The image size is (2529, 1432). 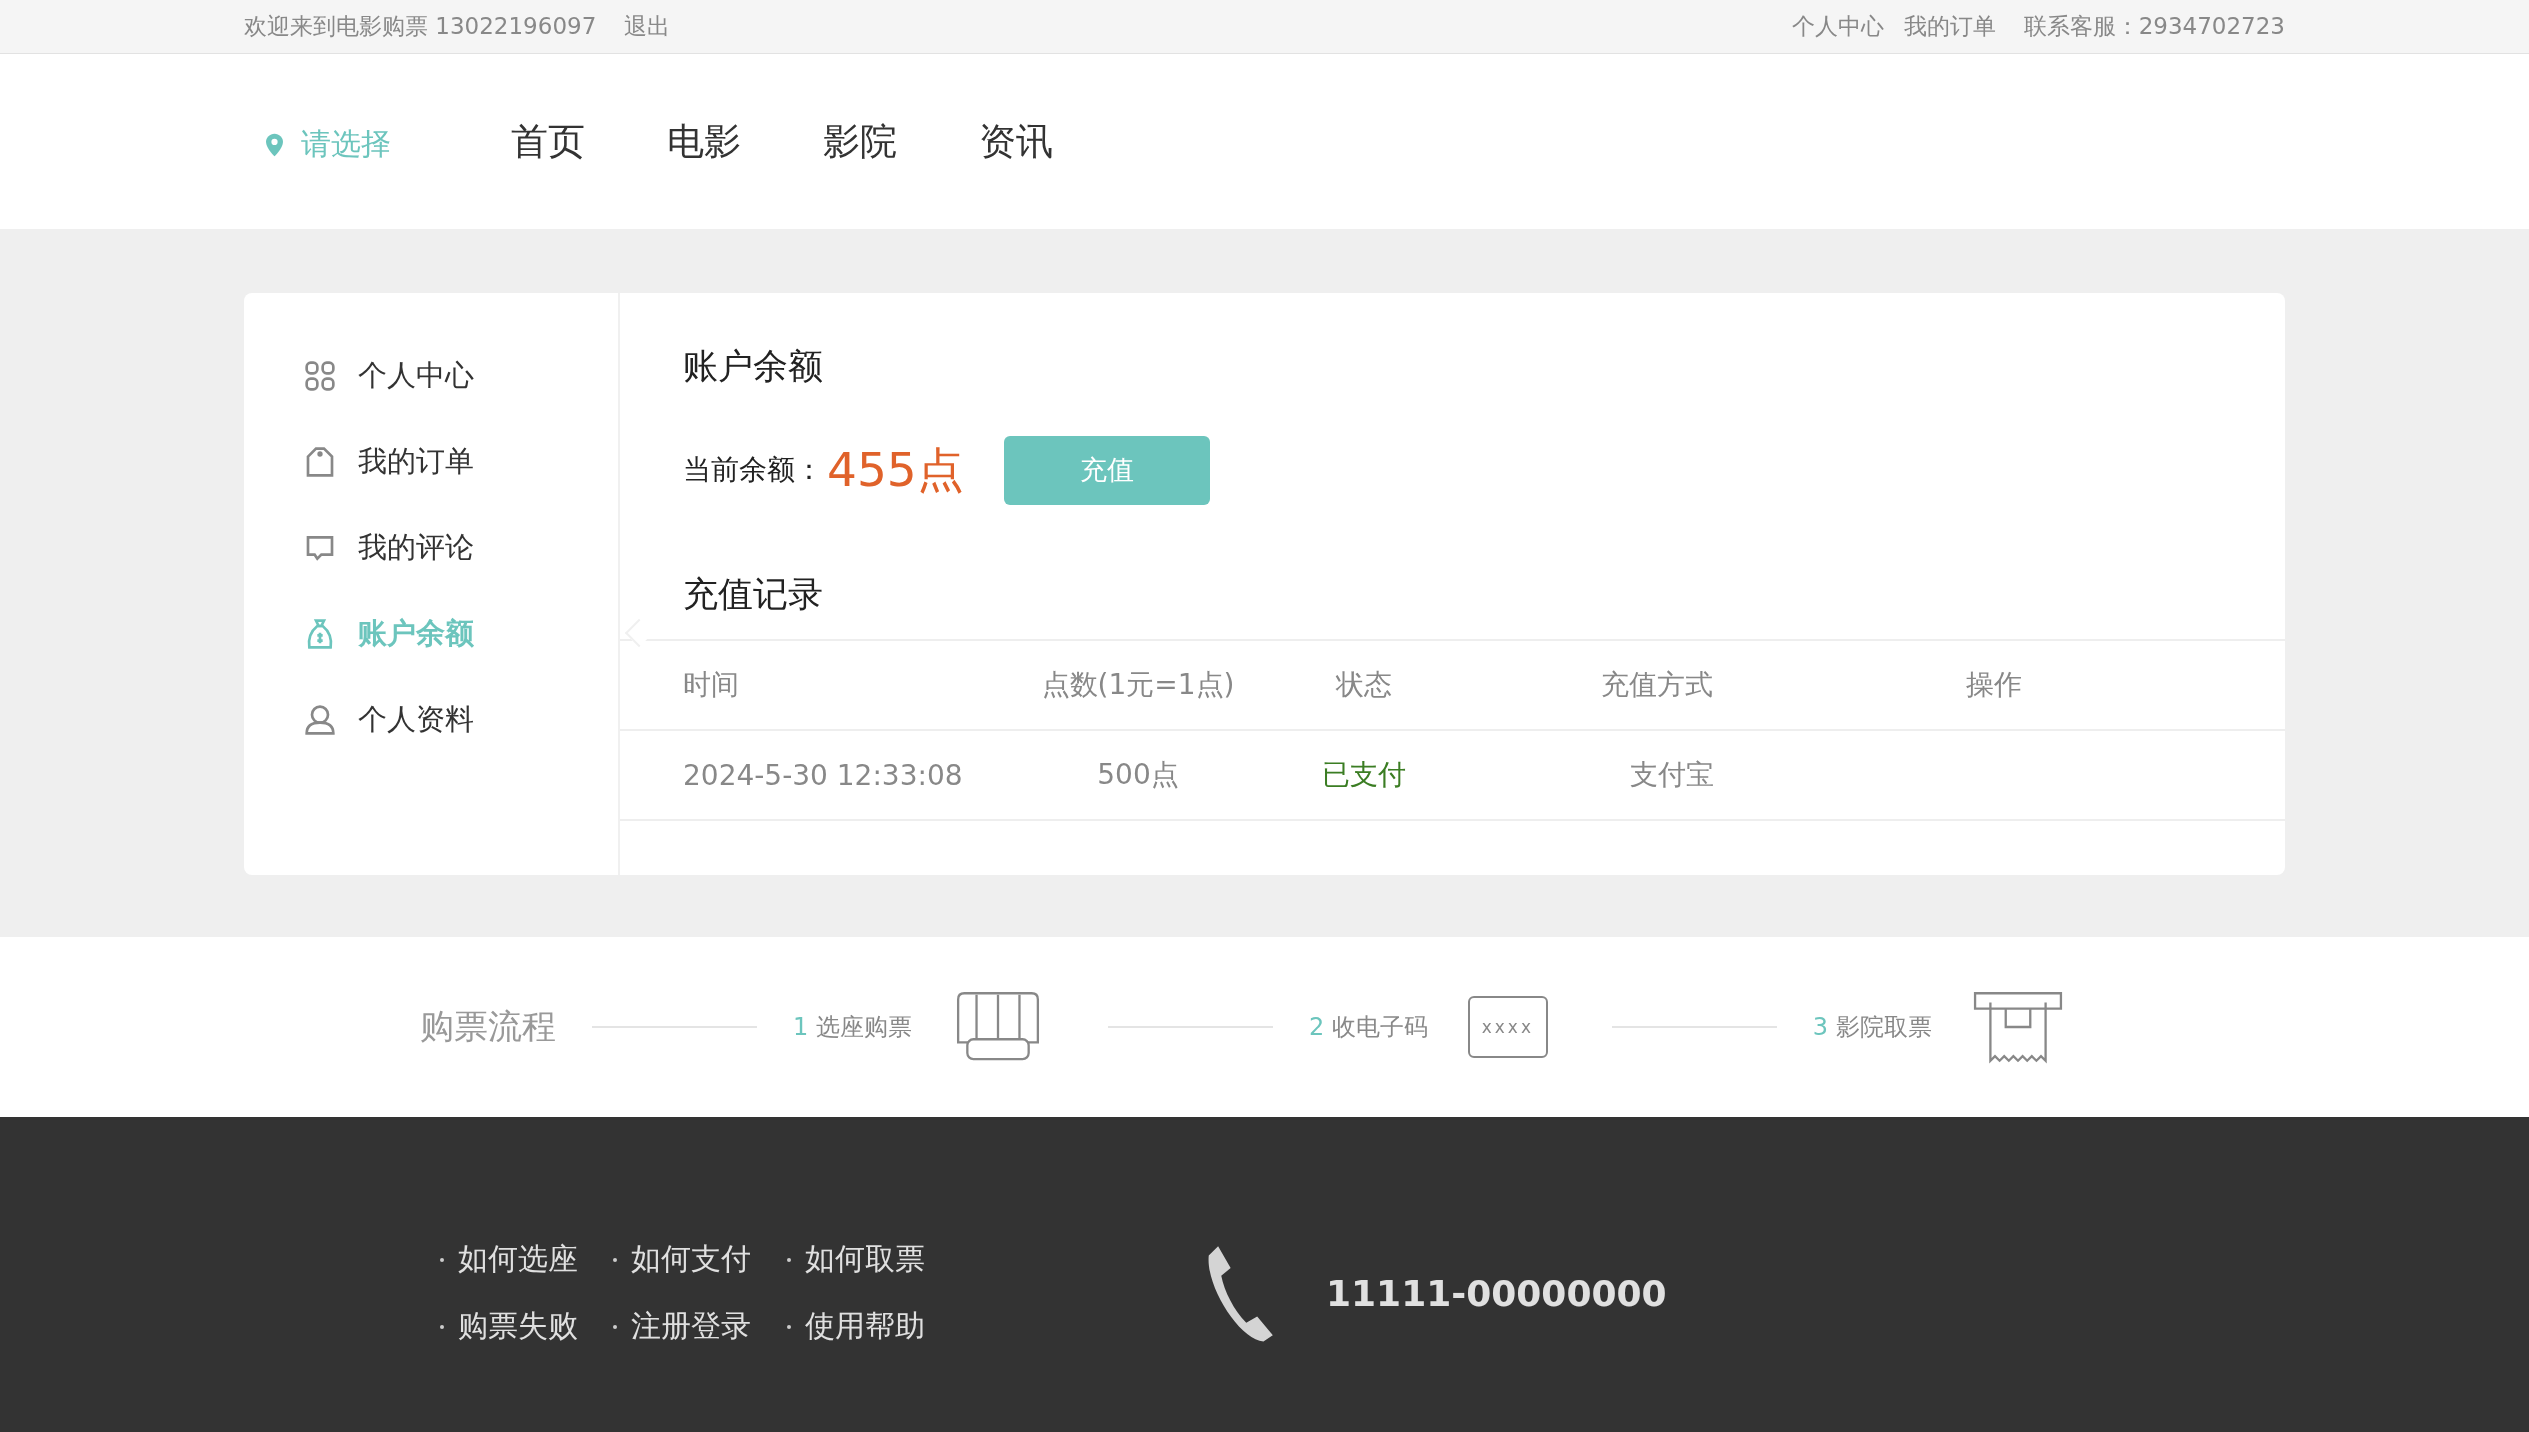 I want to click on footer-link: 购票失败, so click(x=517, y=1326).